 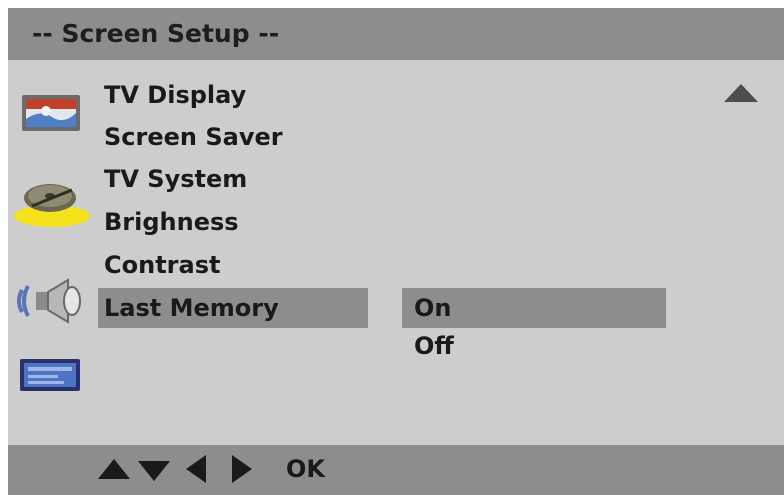 I want to click on menu-item-last-memory: Last Memory, so click(x=233, y=308).